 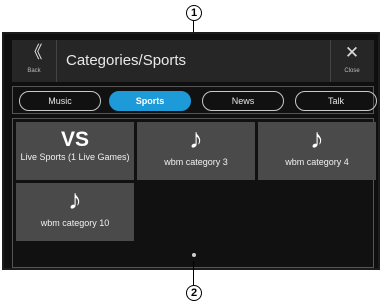 What do you see at coordinates (317, 162) in the screenshot?
I see `tile-label: wbm category 4` at bounding box center [317, 162].